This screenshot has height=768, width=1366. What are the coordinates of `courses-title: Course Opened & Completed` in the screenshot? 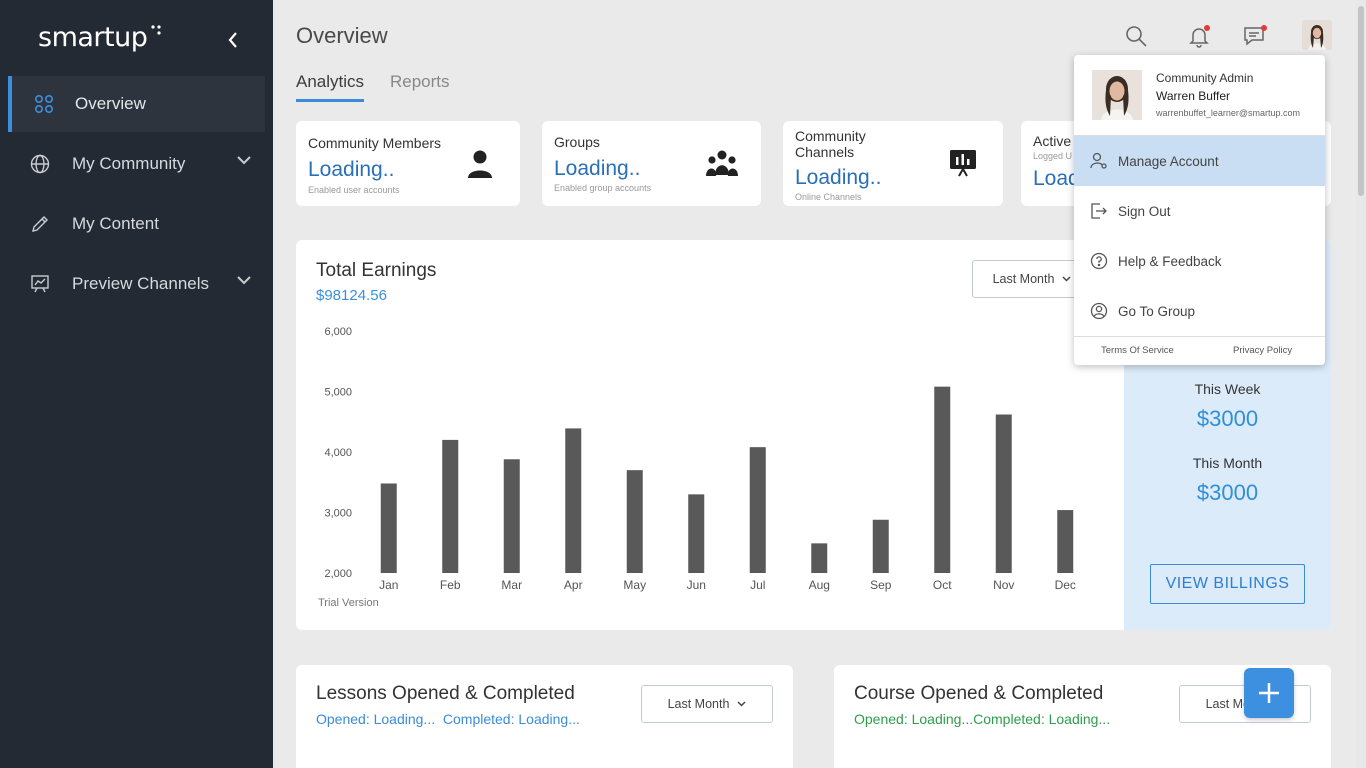 It's located at (979, 693).